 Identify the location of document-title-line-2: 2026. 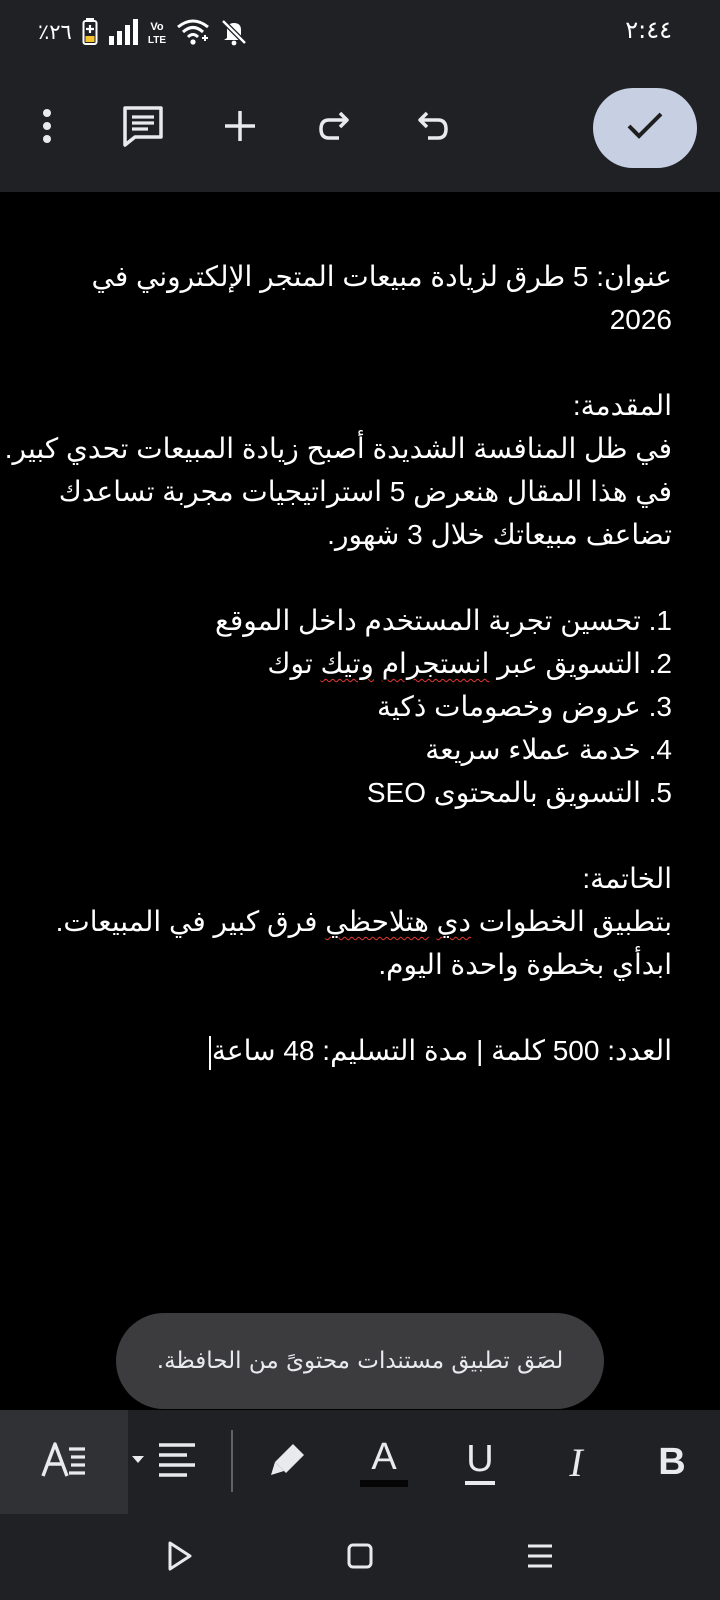
(640, 319).